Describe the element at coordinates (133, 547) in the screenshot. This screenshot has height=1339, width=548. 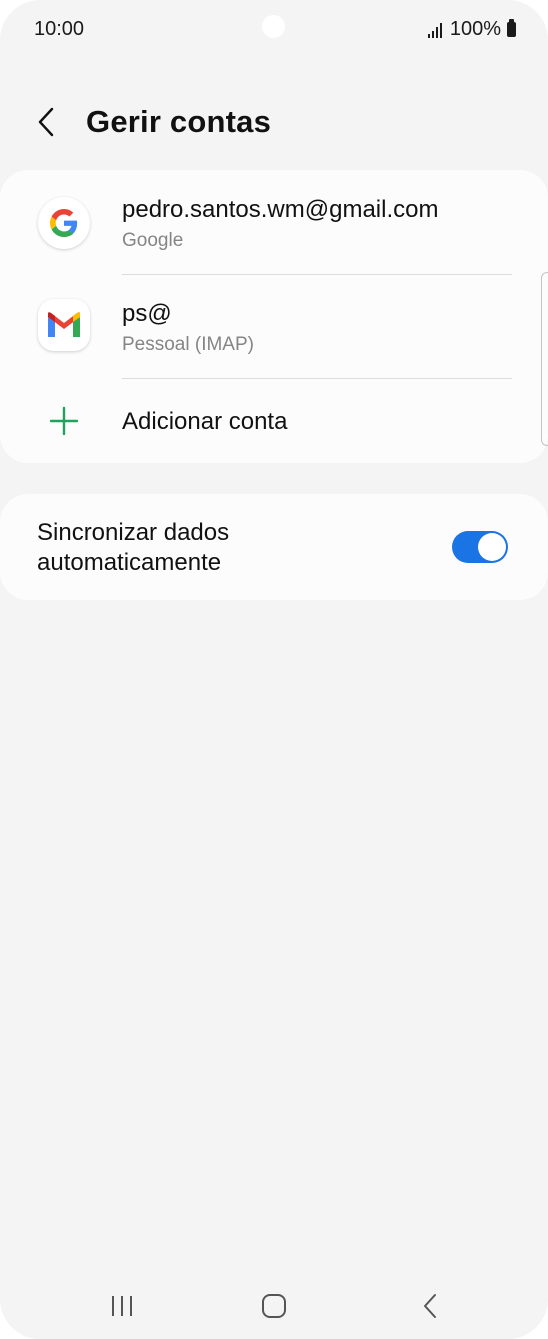
I see `sync-label: Sincronizar dados automaticamente` at that location.